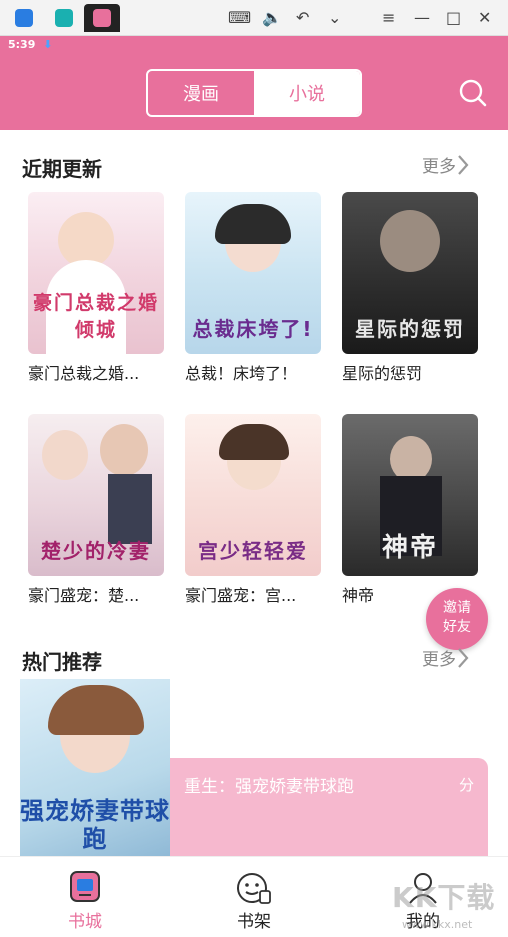  I want to click on emulator-tab-home, so click(24, 18).